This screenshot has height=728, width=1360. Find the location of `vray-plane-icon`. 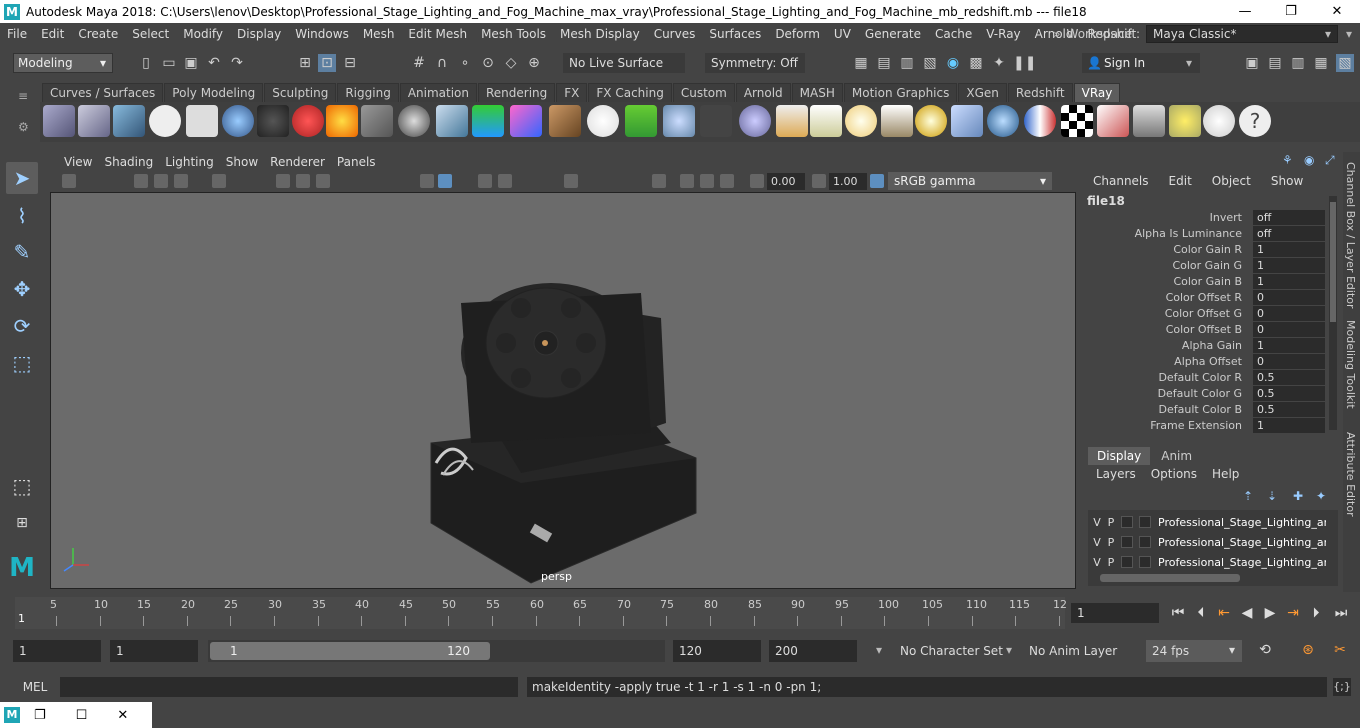

vray-plane-icon is located at coordinates (377, 121).